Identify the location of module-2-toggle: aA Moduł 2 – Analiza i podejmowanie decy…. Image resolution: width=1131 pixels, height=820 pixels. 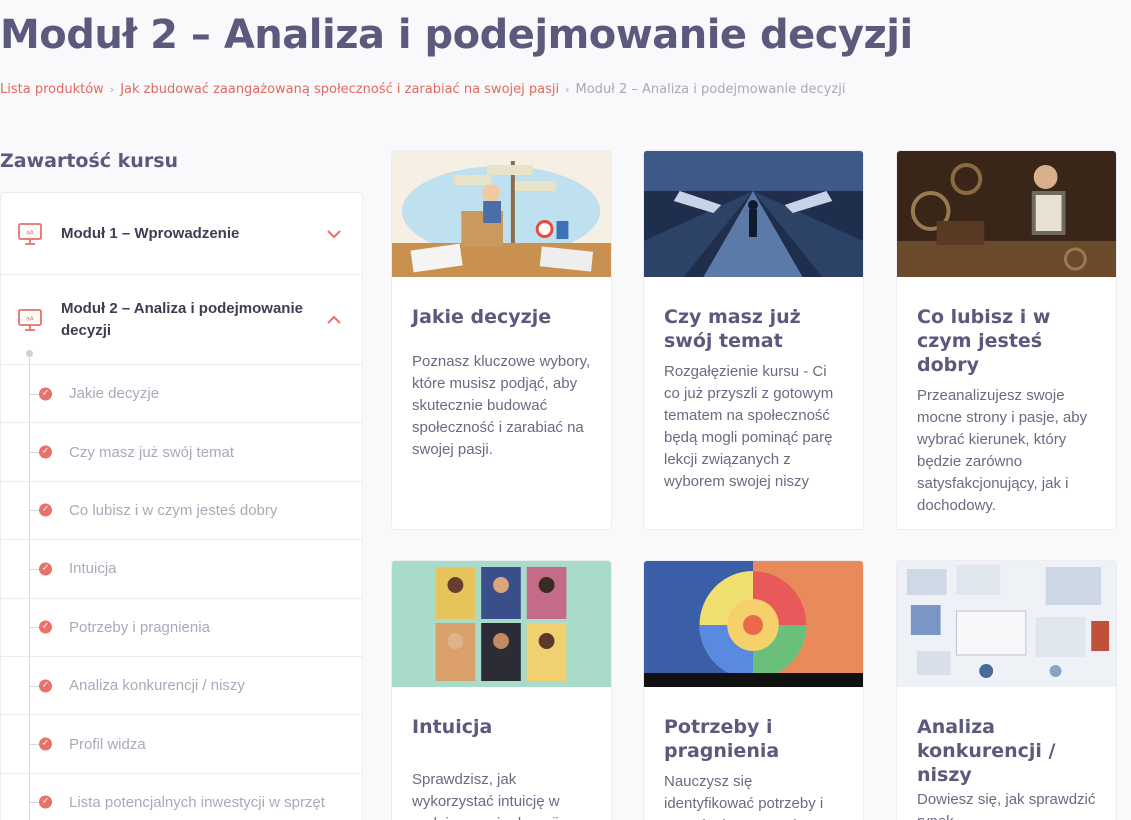
(181, 320).